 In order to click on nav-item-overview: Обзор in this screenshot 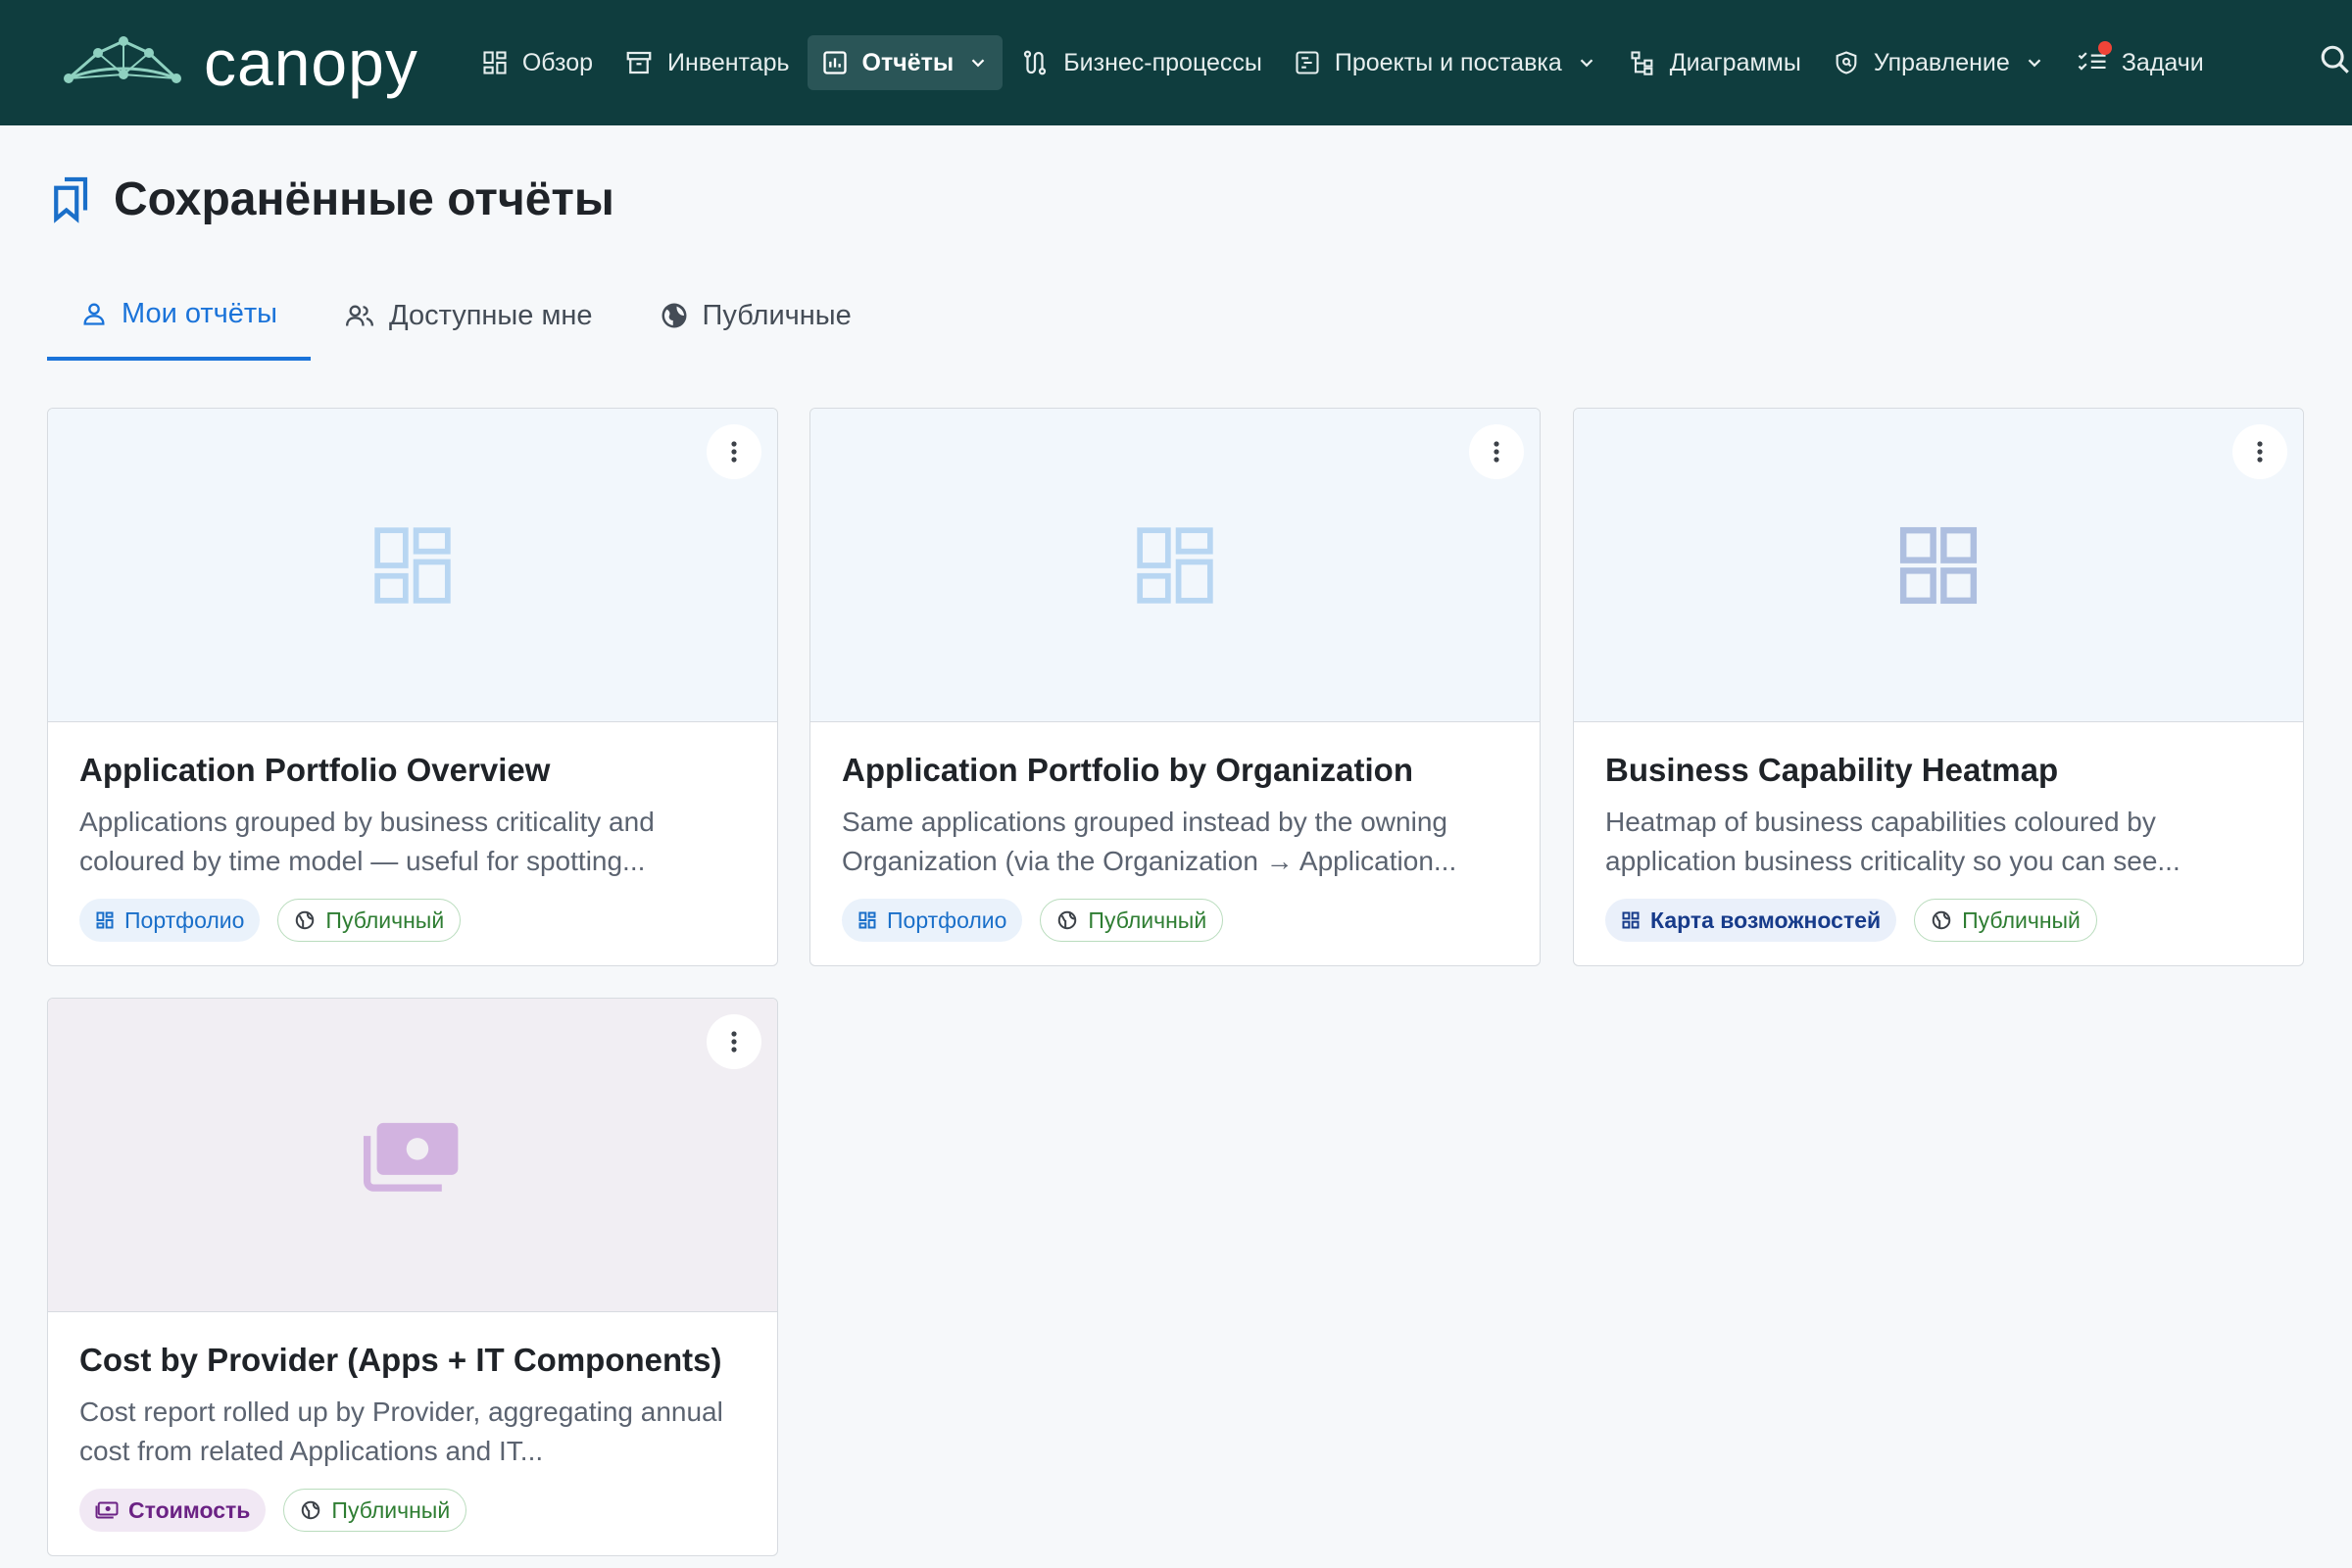, I will do `click(537, 62)`.